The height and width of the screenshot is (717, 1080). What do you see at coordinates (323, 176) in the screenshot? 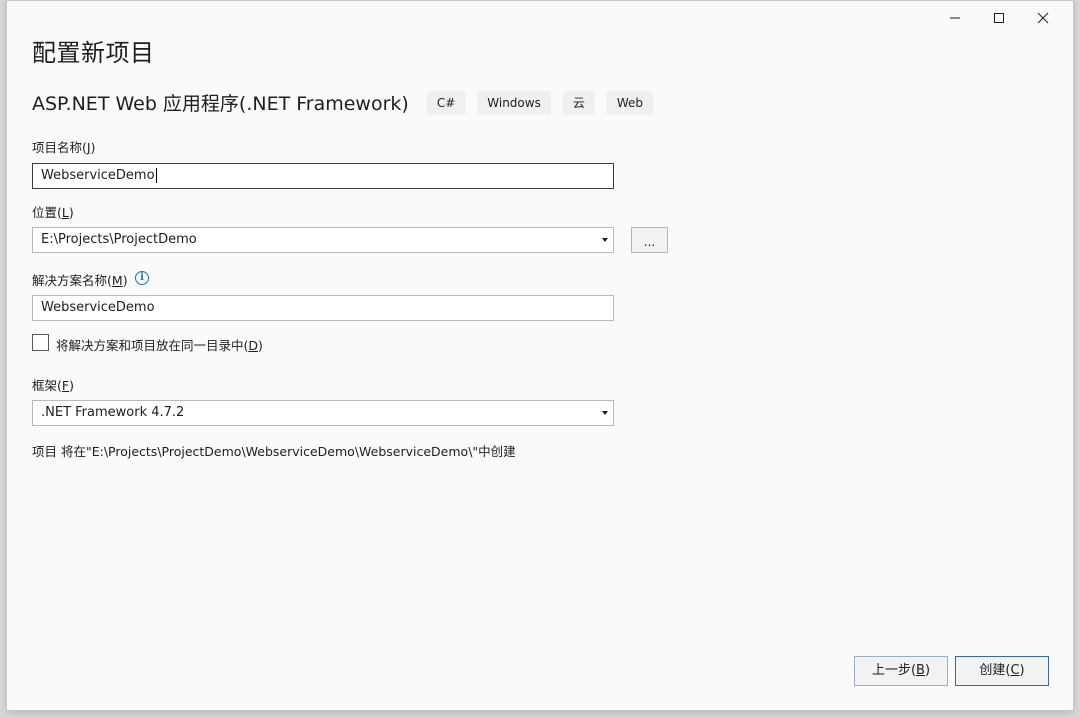
I see `project-name-input: WebserviceDemo` at bounding box center [323, 176].